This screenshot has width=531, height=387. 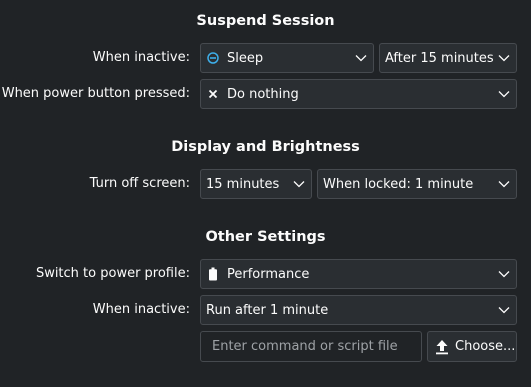 What do you see at coordinates (265, 21) in the screenshot?
I see `suspend-session-heading: Suspend Session` at bounding box center [265, 21].